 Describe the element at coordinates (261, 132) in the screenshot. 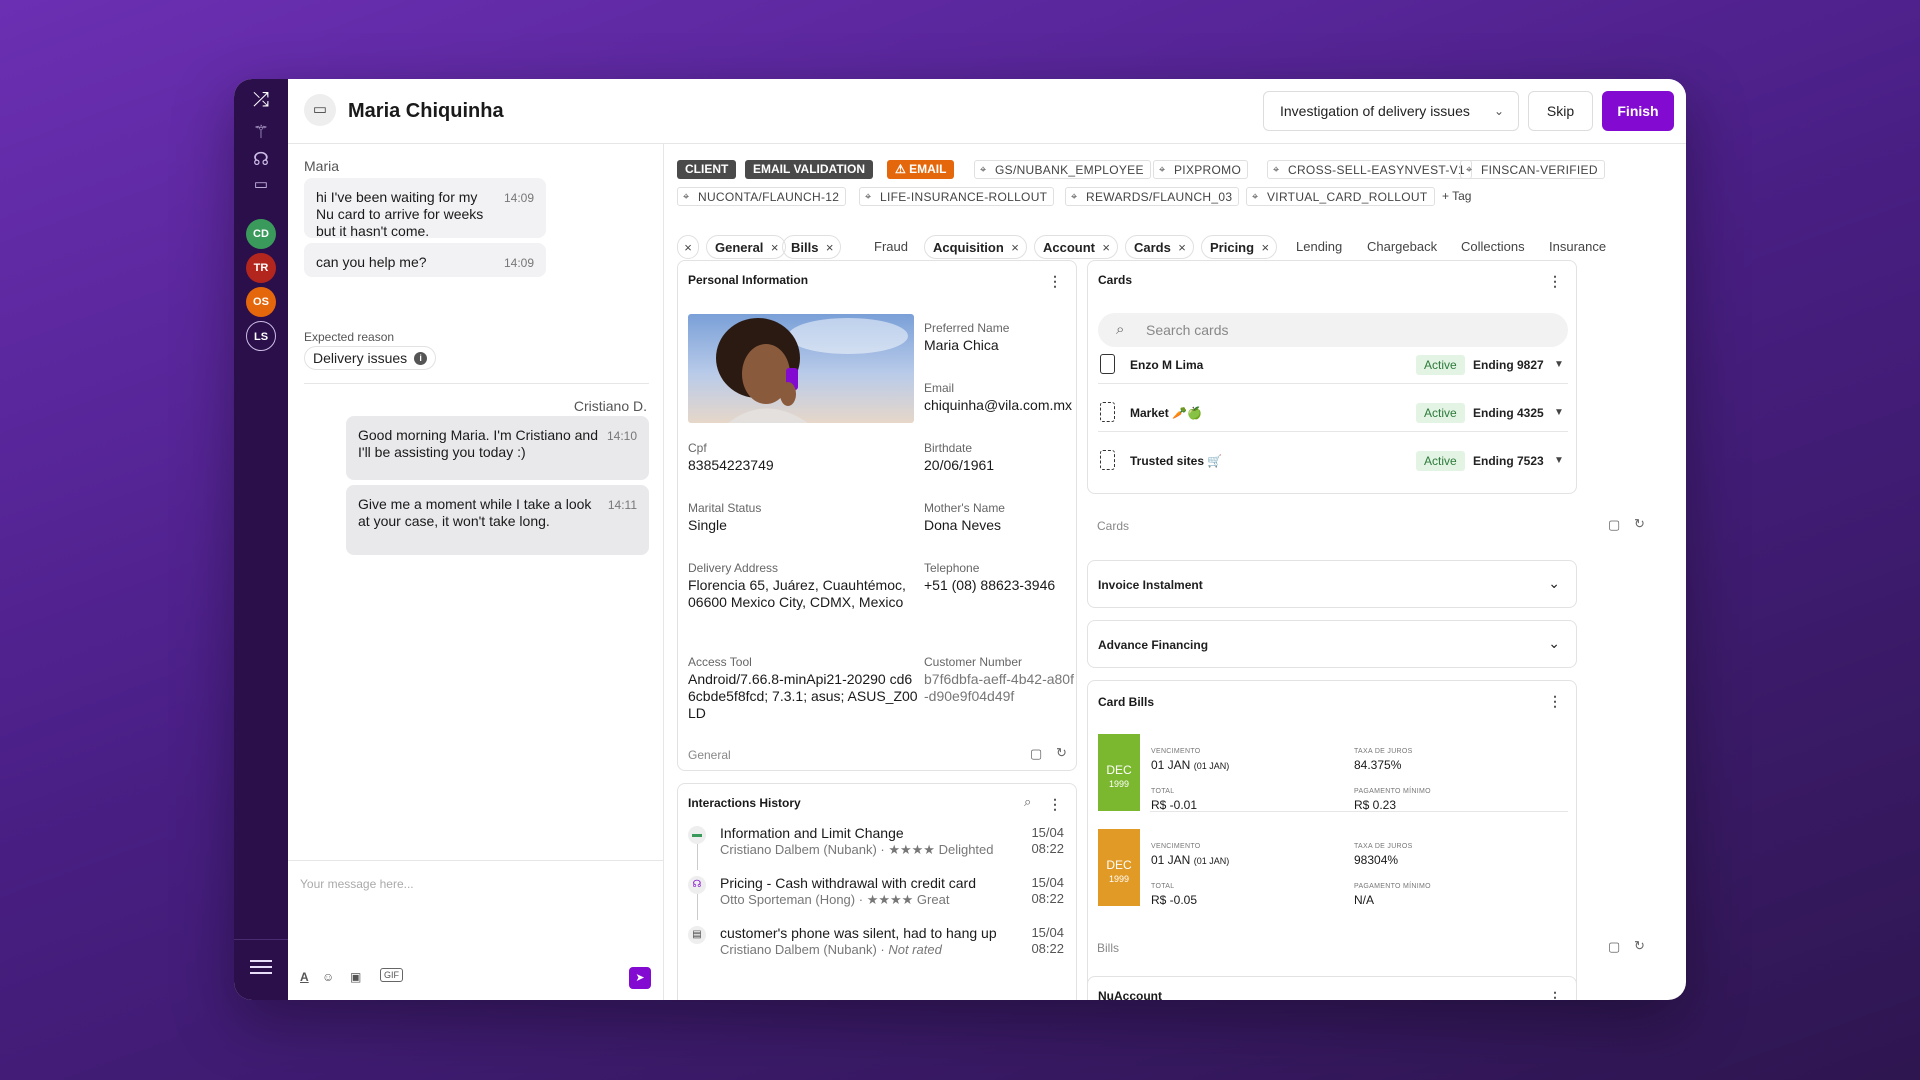

I see `magic-wand-icon: ⚚` at that location.